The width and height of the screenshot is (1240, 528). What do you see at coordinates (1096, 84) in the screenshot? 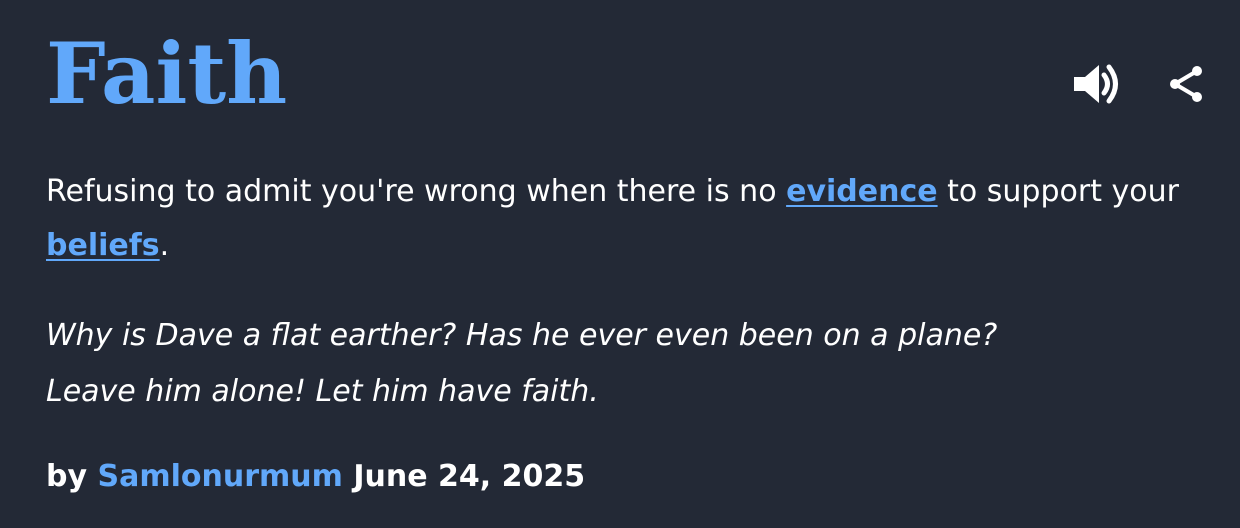
I see `speaker-volume-icon` at bounding box center [1096, 84].